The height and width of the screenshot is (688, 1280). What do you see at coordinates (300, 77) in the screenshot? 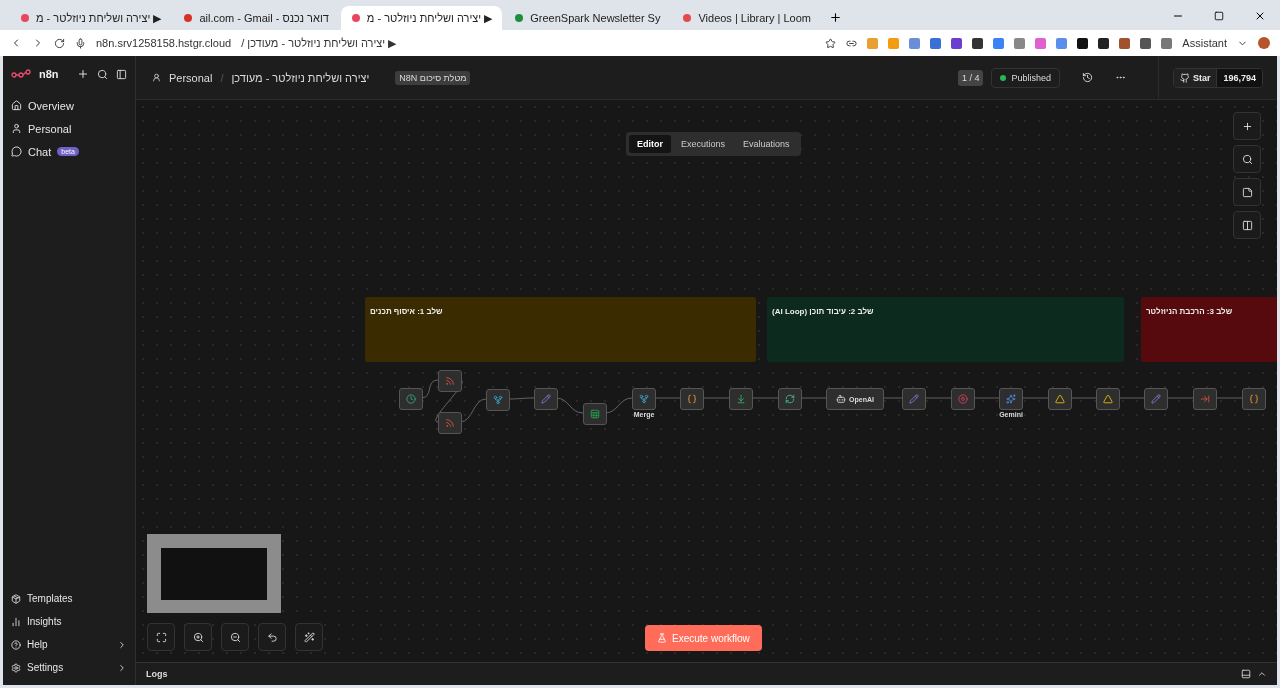
I see `workflow-name: יצירה ושליחת ניוזלטר - מעודכן` at bounding box center [300, 77].